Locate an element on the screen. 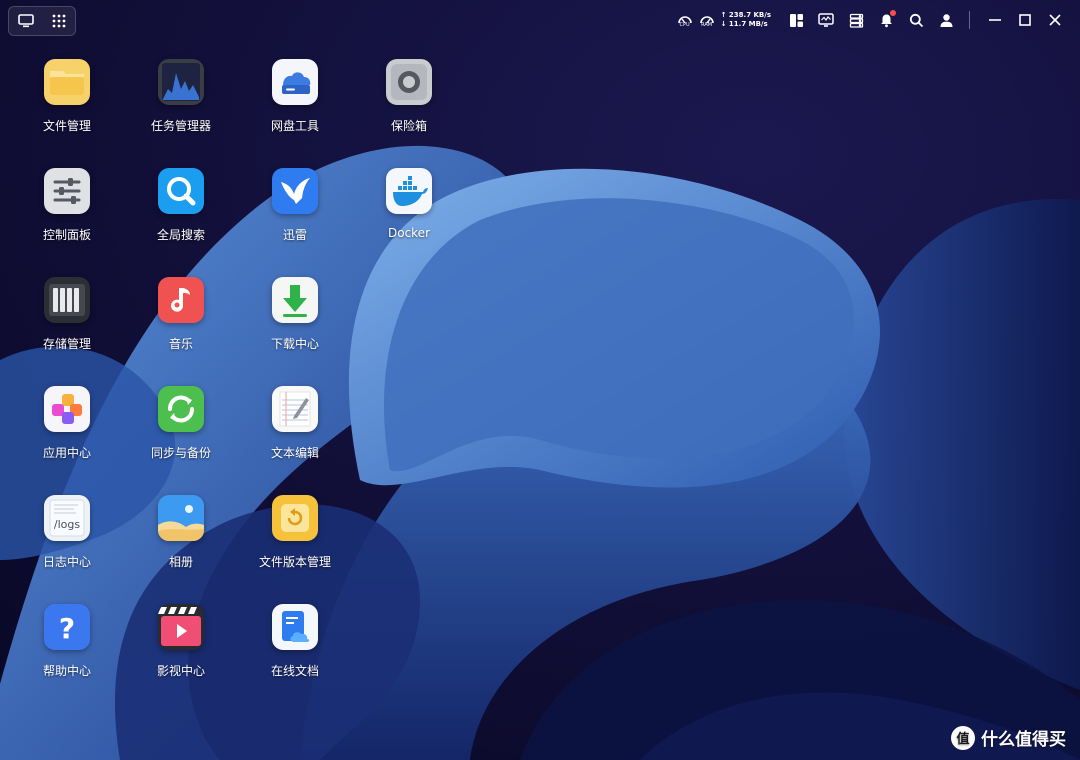  tray-separator is located at coordinates (969, 20).